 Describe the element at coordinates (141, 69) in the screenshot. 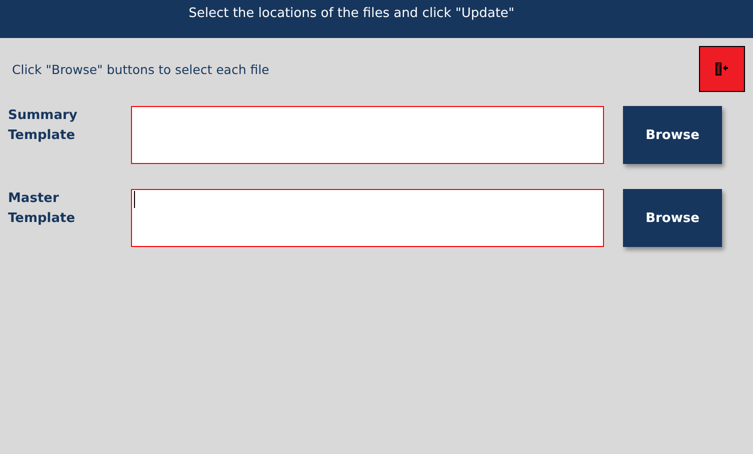

I see `instruction-text: Click "Browse" buttons to select each file` at that location.